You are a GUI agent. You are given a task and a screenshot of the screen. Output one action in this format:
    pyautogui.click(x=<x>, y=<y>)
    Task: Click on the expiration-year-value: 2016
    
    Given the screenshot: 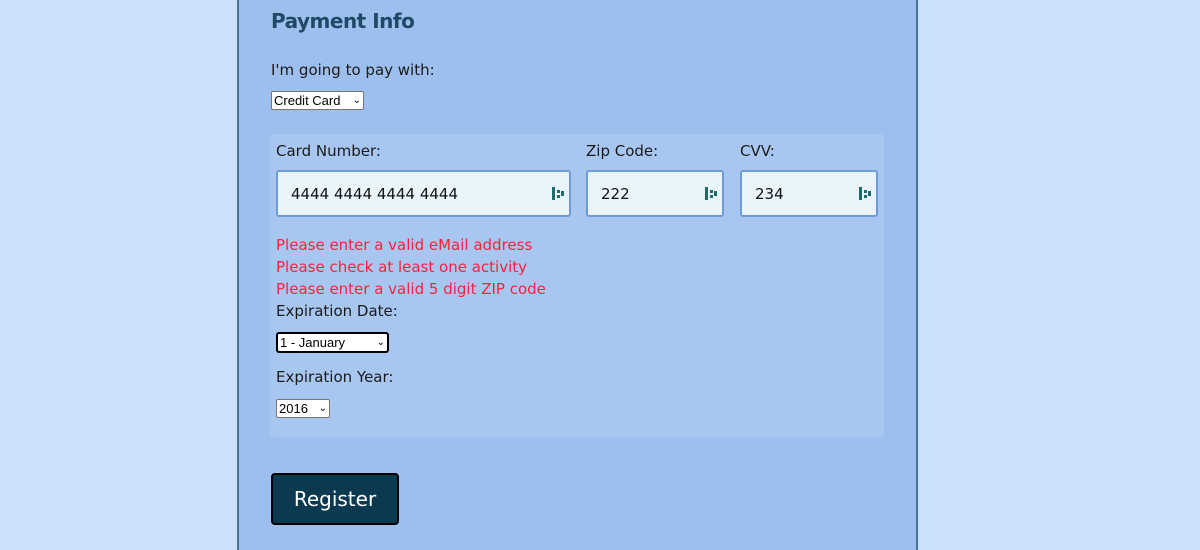 What is the action you would take?
    pyautogui.click(x=293, y=408)
    